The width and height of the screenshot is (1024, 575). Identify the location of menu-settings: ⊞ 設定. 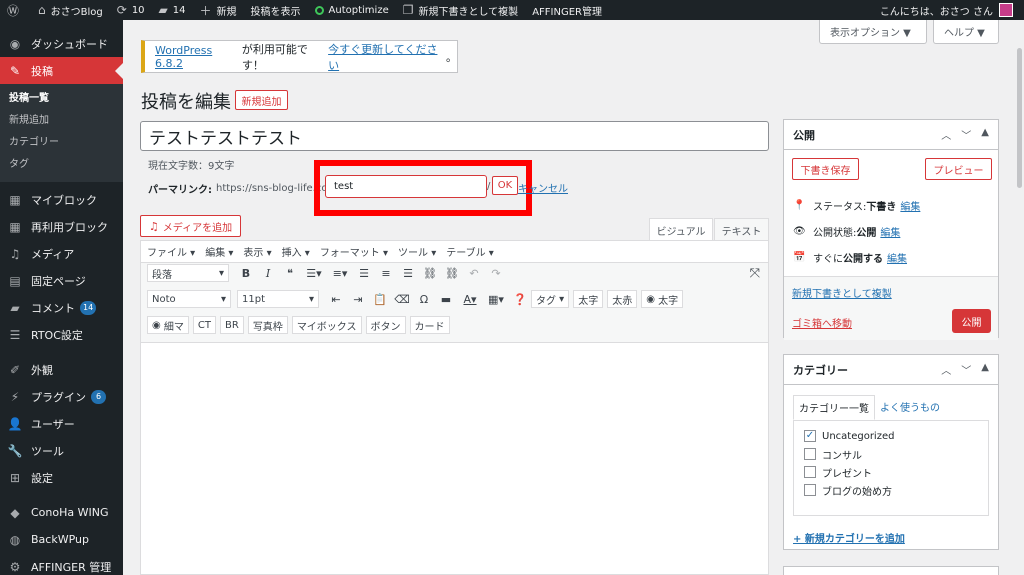
(61, 477).